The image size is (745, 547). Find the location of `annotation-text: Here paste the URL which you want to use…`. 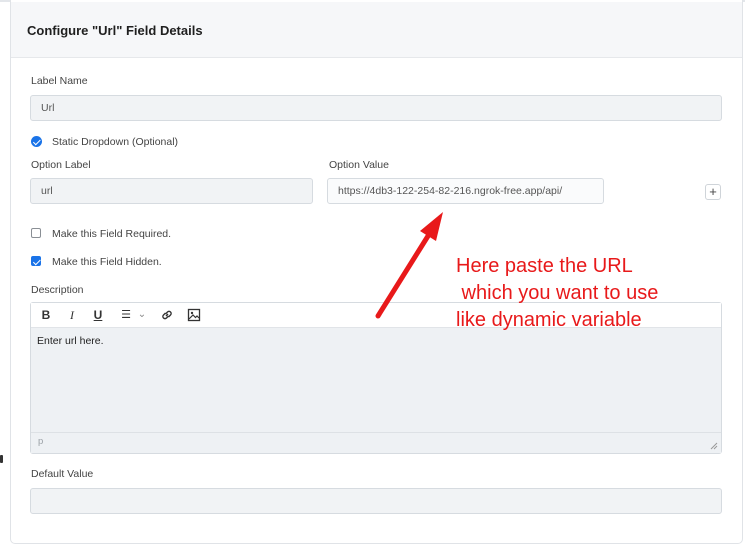

annotation-text: Here paste the URL which you want to use… is located at coordinates (557, 293).